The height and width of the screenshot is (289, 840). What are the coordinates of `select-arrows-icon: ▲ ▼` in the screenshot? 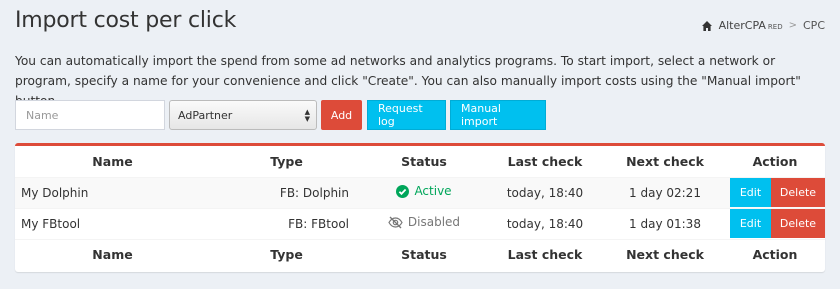 It's located at (307, 115).